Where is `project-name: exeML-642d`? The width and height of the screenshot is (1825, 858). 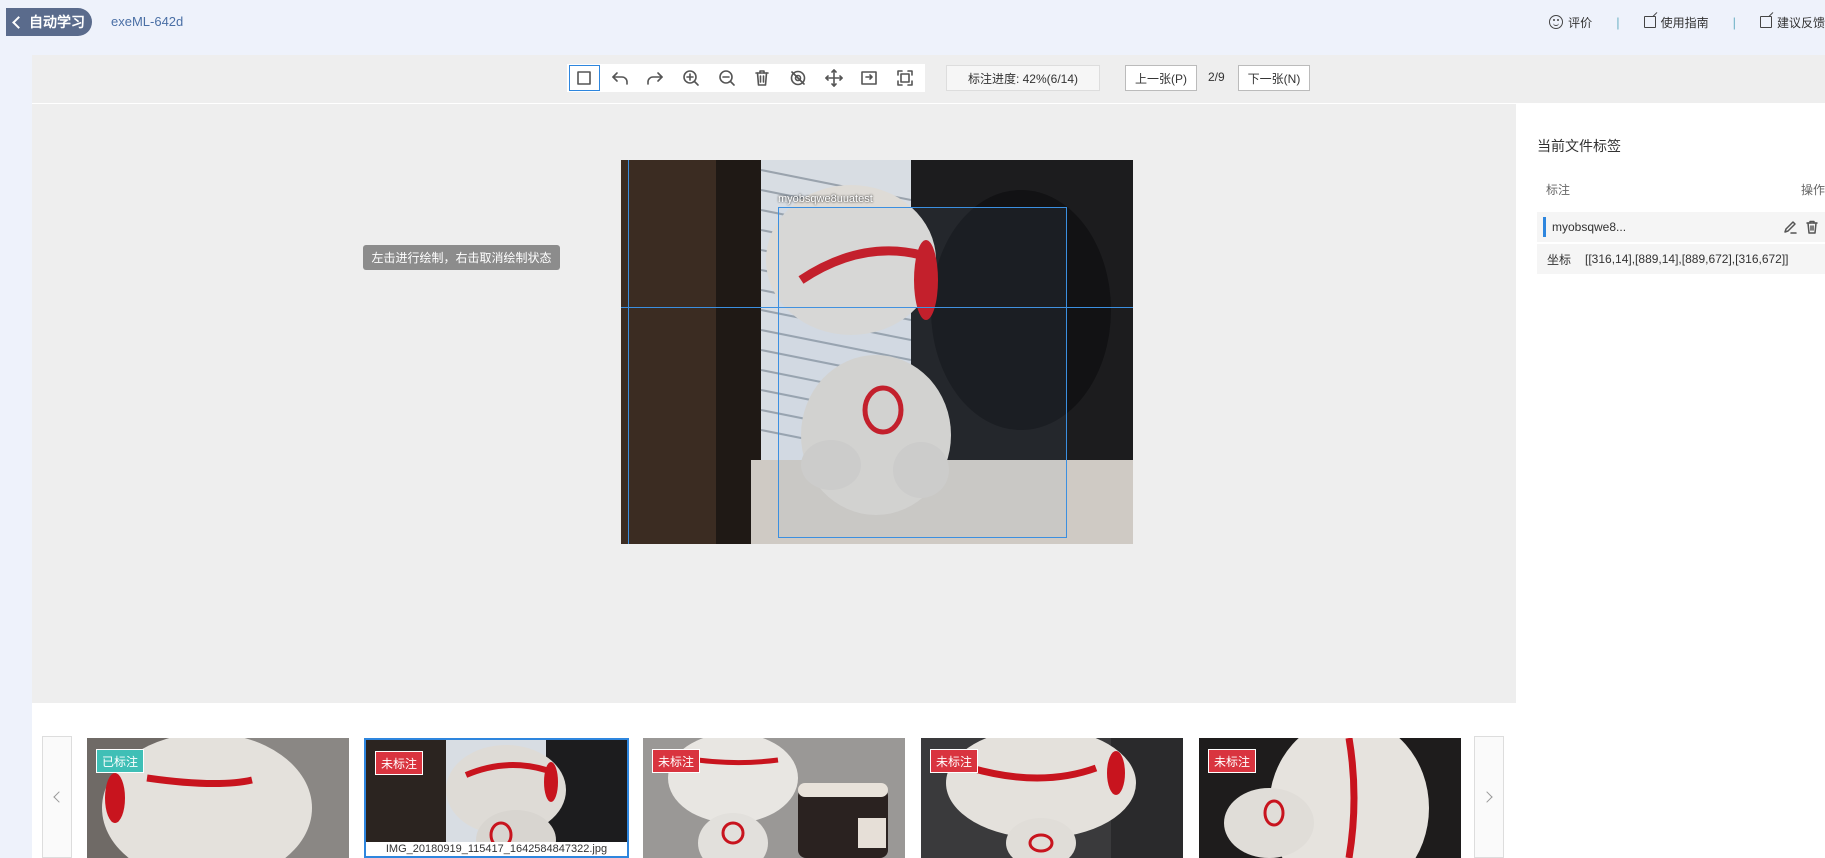
project-name: exeML-642d is located at coordinates (147, 21).